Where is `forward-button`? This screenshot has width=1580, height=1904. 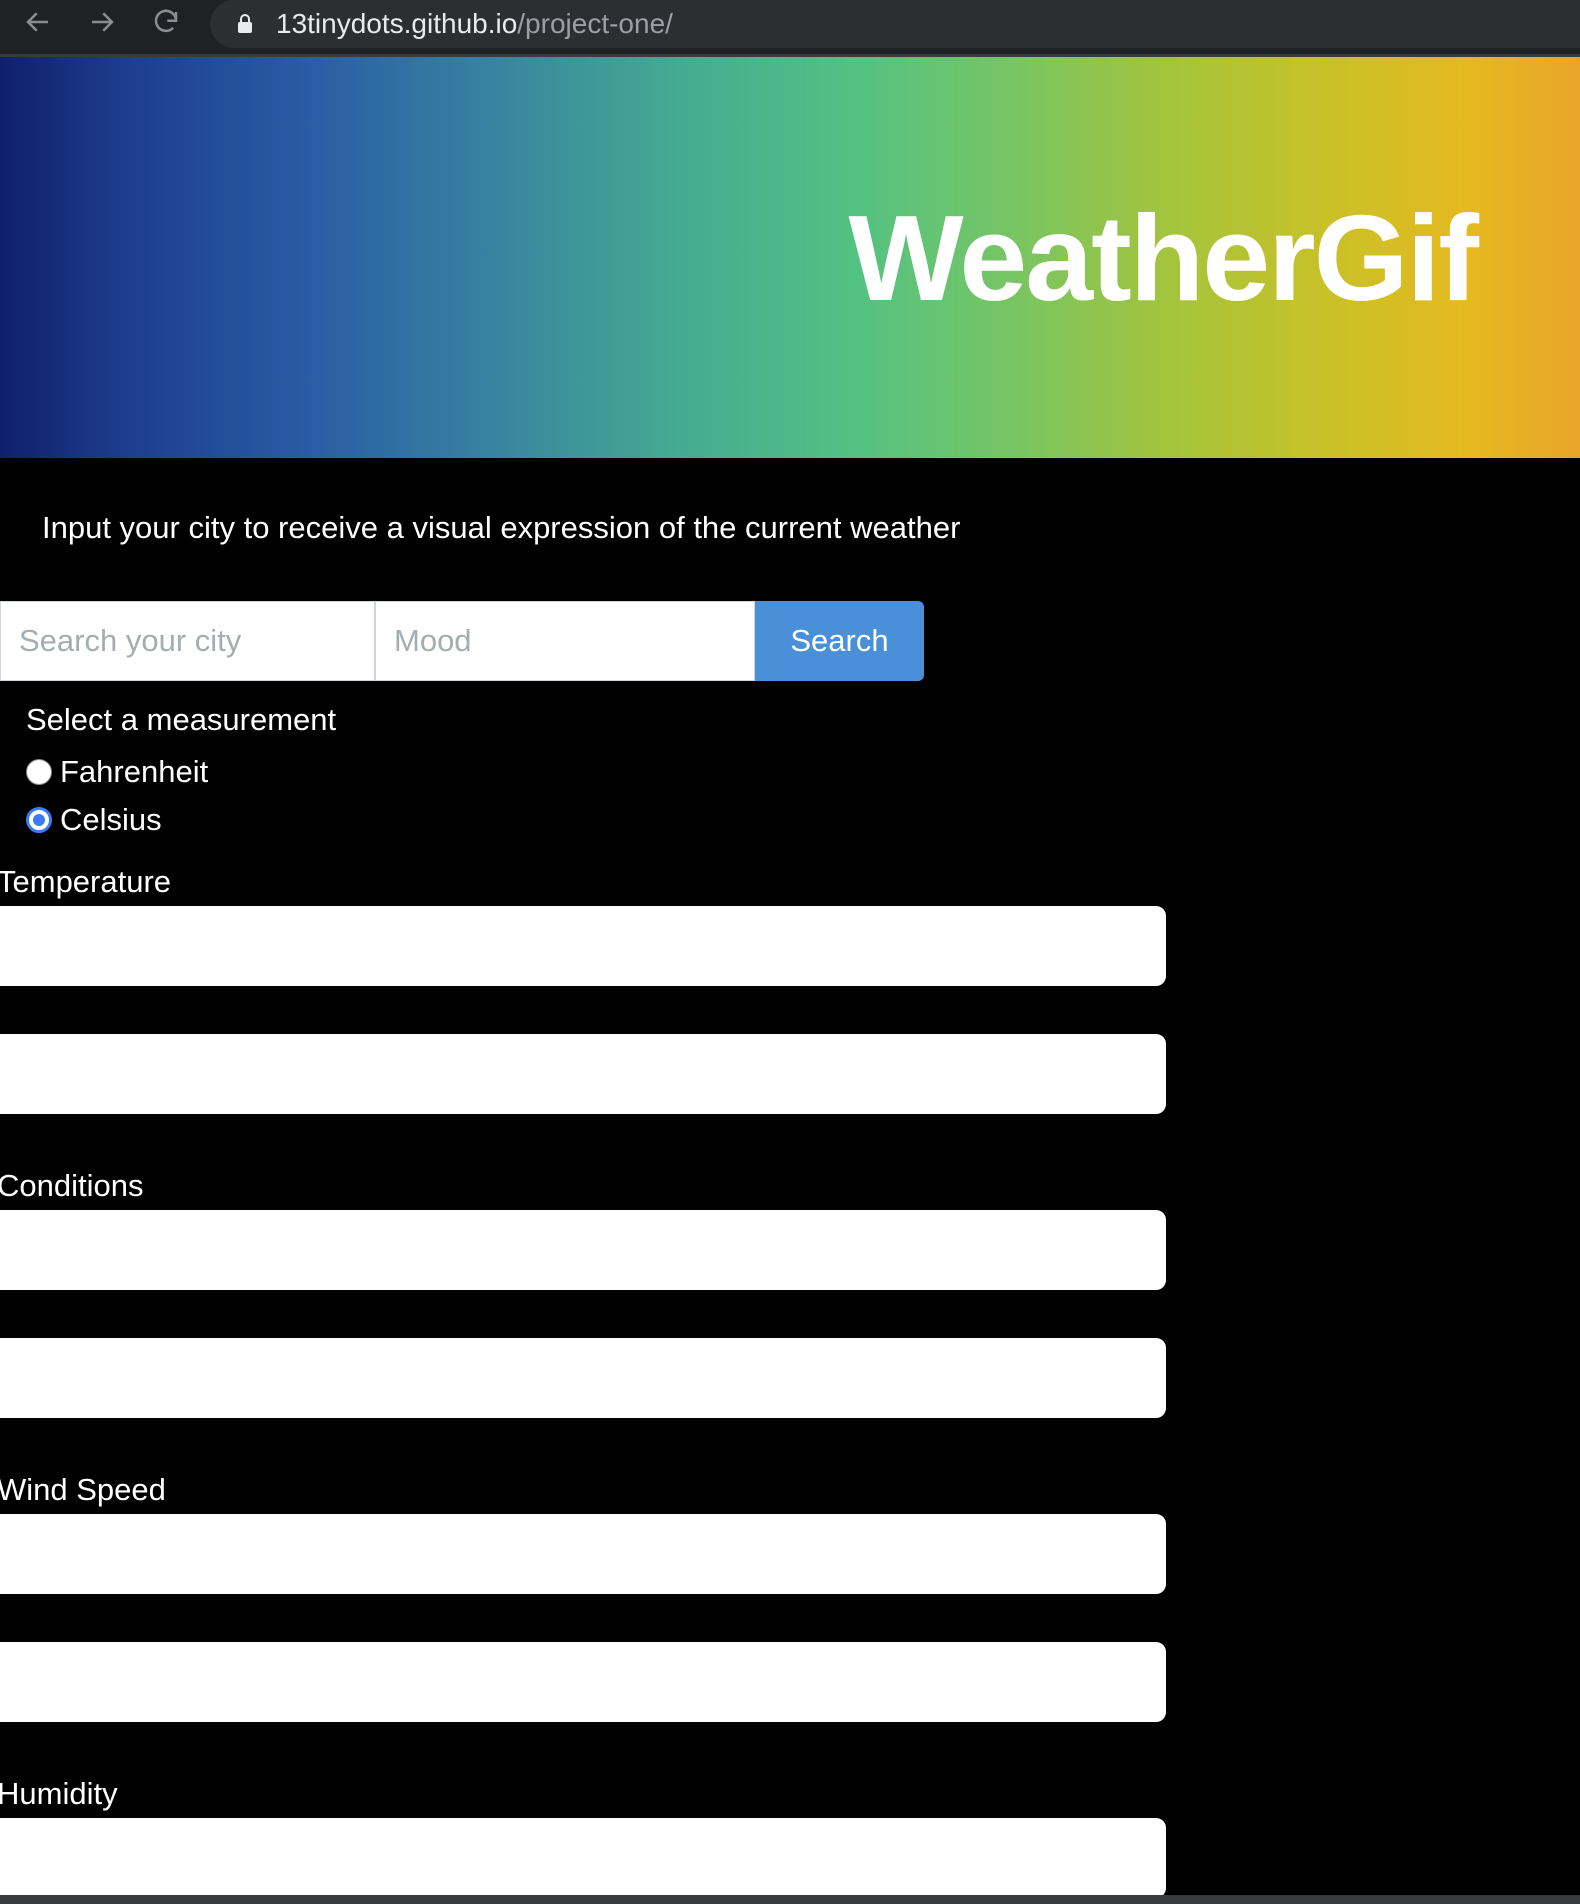 forward-button is located at coordinates (102, 22).